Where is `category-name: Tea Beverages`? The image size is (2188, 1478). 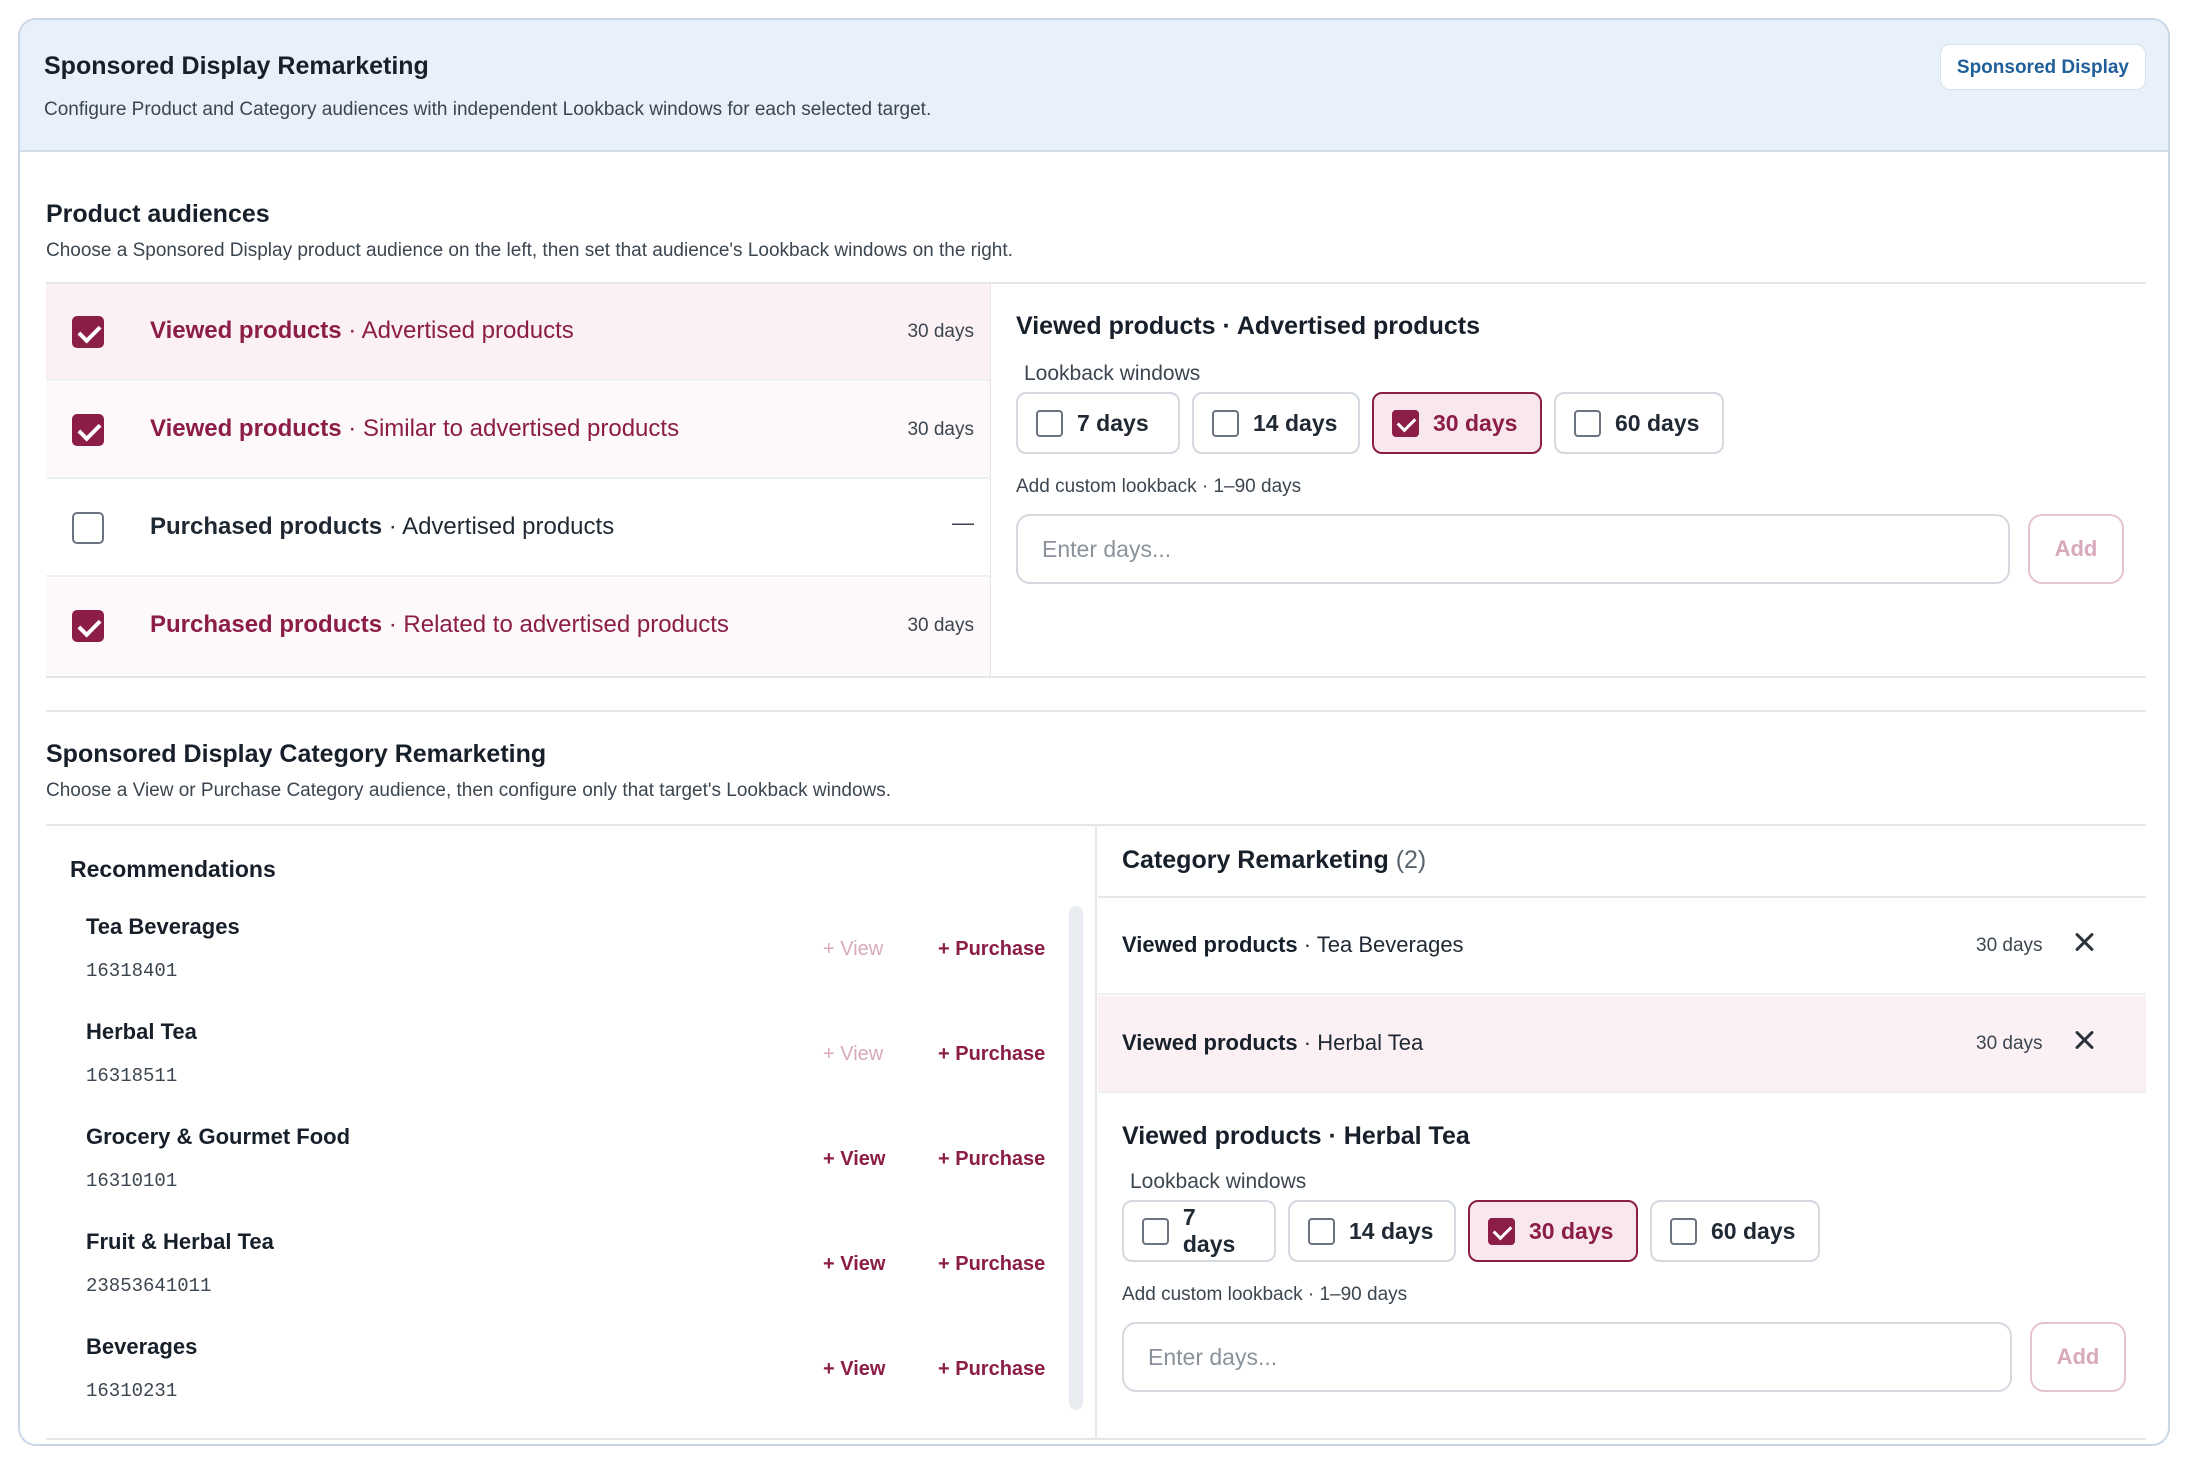 category-name: Tea Beverages is located at coordinates (163, 926).